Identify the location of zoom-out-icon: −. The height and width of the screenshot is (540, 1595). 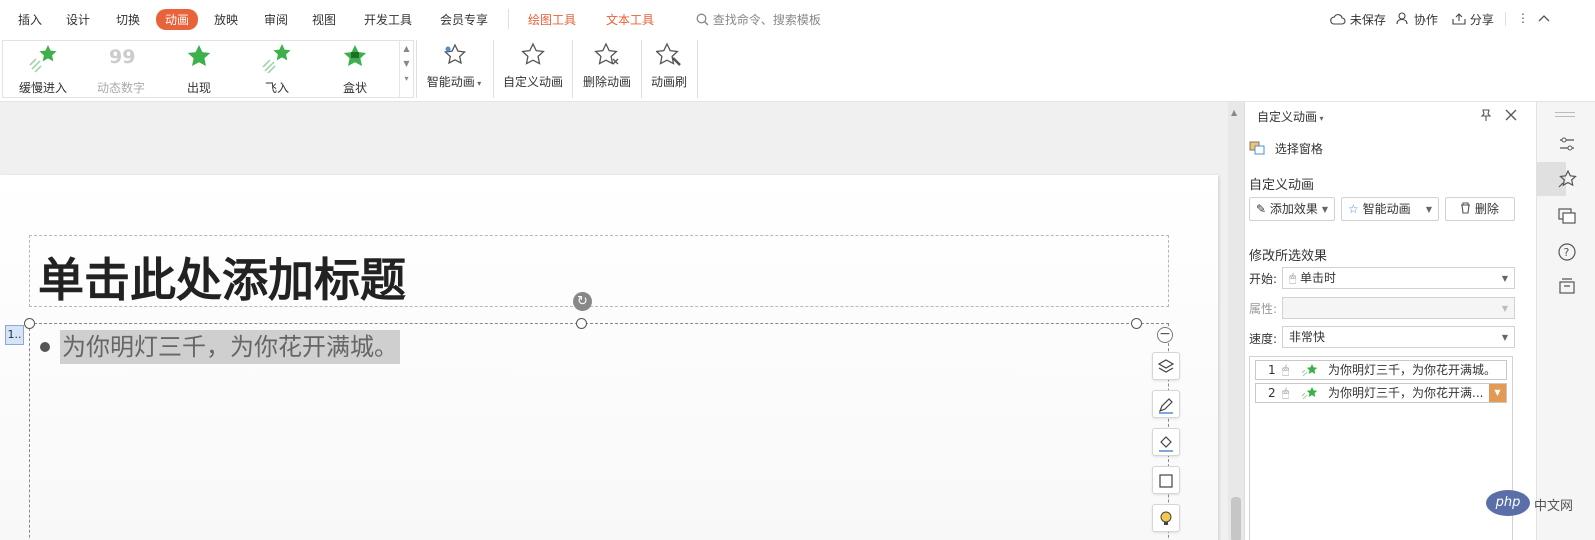
(1165, 335).